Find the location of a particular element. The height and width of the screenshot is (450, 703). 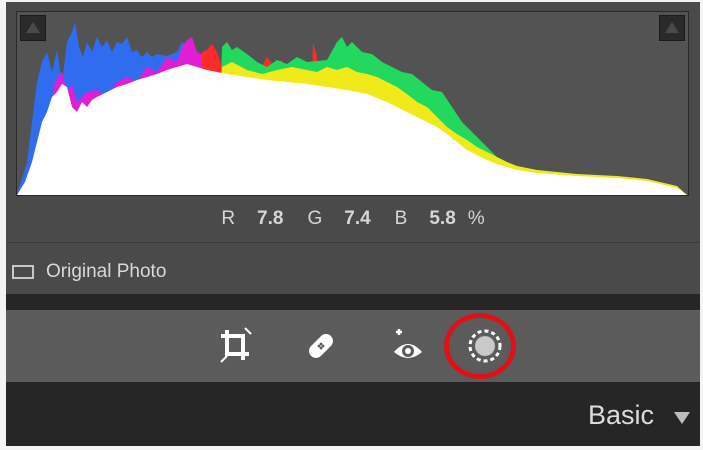

original-photo-toggle: Original Photo is located at coordinates (89, 272).